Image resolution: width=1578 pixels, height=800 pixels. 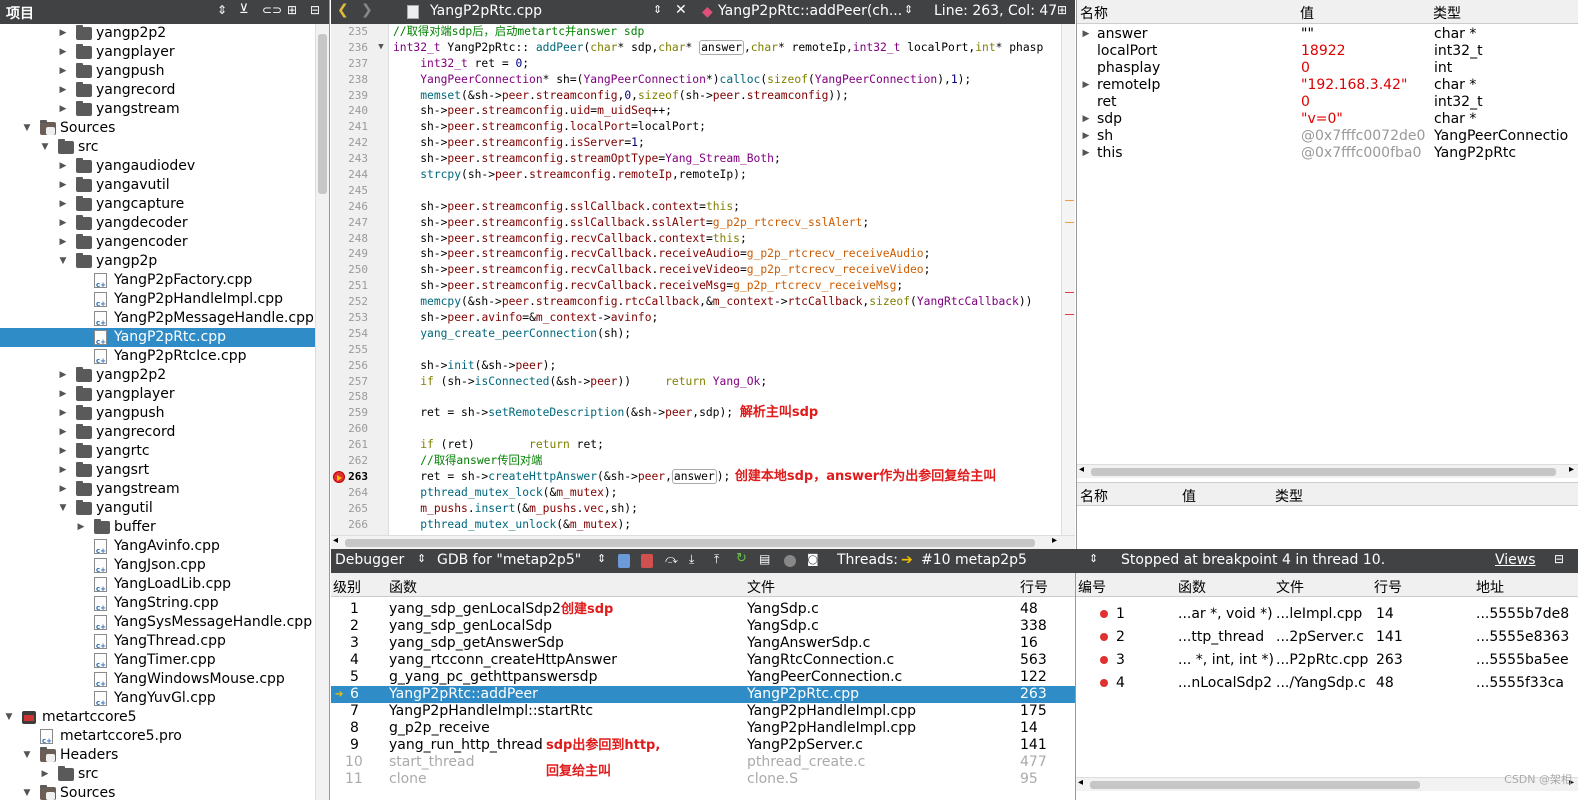 What do you see at coordinates (761, 587) in the screenshot?
I see `stack-col-file: 文件` at bounding box center [761, 587].